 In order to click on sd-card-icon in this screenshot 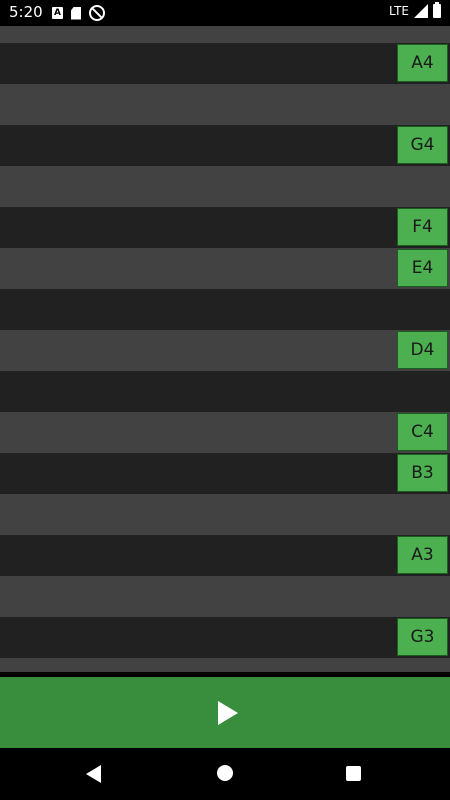, I will do `click(76, 13)`.